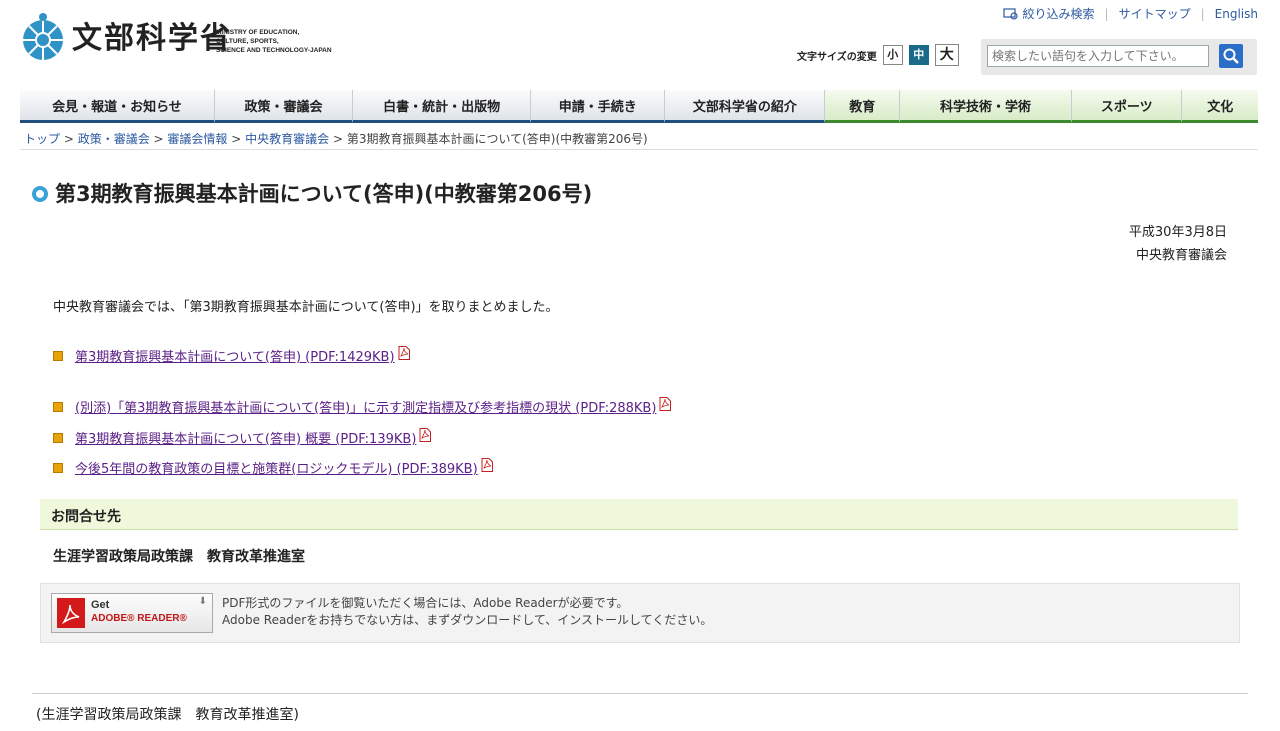  I want to click on top-link-sitemap: サイトマップ, so click(1155, 13).